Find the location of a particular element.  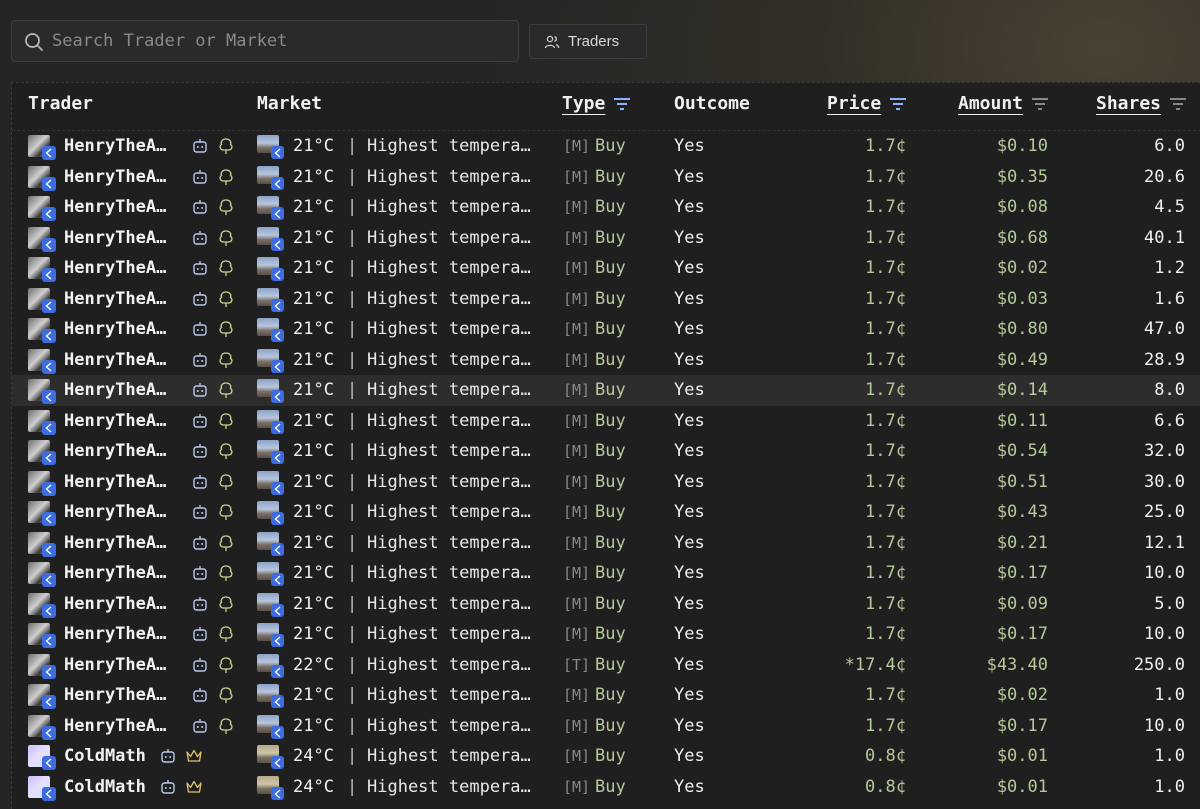

column-header-amount: Amount is located at coordinates (1003, 103).